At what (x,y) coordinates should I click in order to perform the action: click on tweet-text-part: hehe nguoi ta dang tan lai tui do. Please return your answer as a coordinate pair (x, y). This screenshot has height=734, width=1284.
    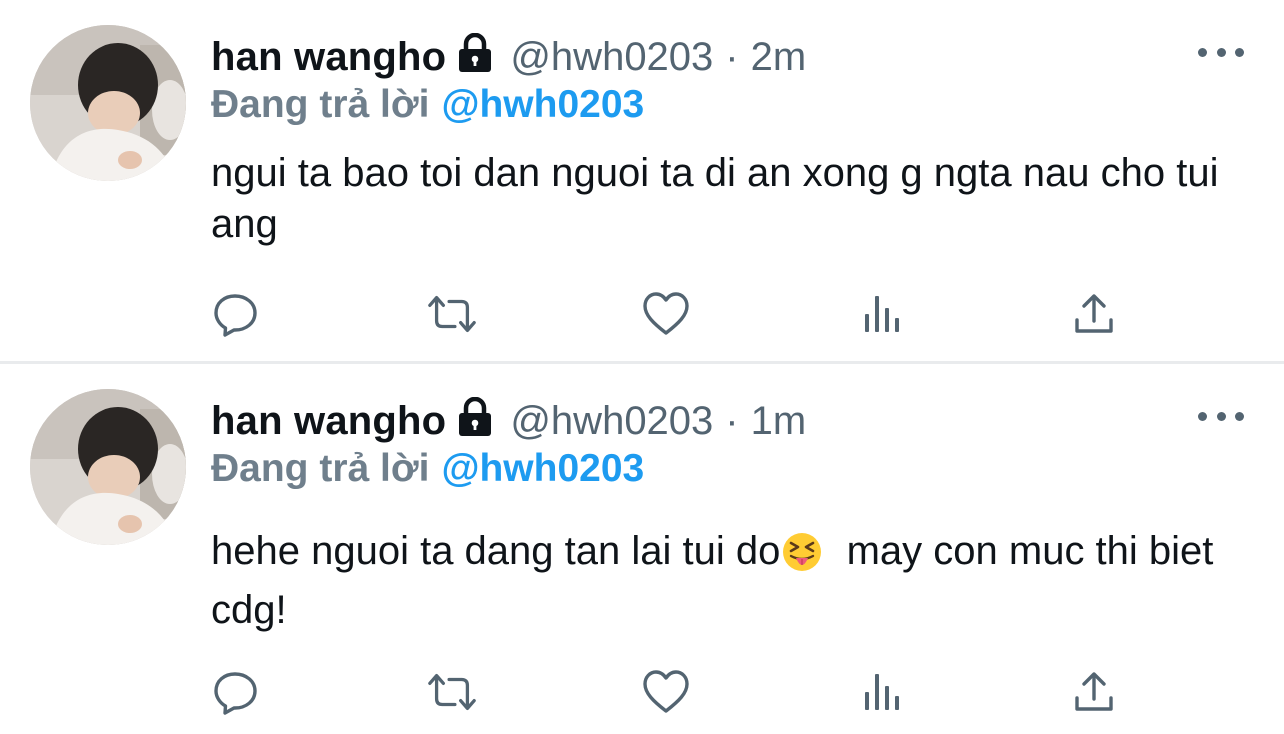
    Looking at the image, I should click on (496, 551).